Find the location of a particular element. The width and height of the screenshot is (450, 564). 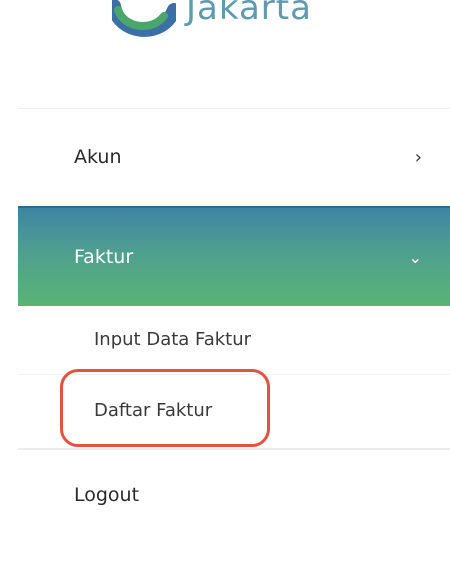

divider is located at coordinates (234, 108).